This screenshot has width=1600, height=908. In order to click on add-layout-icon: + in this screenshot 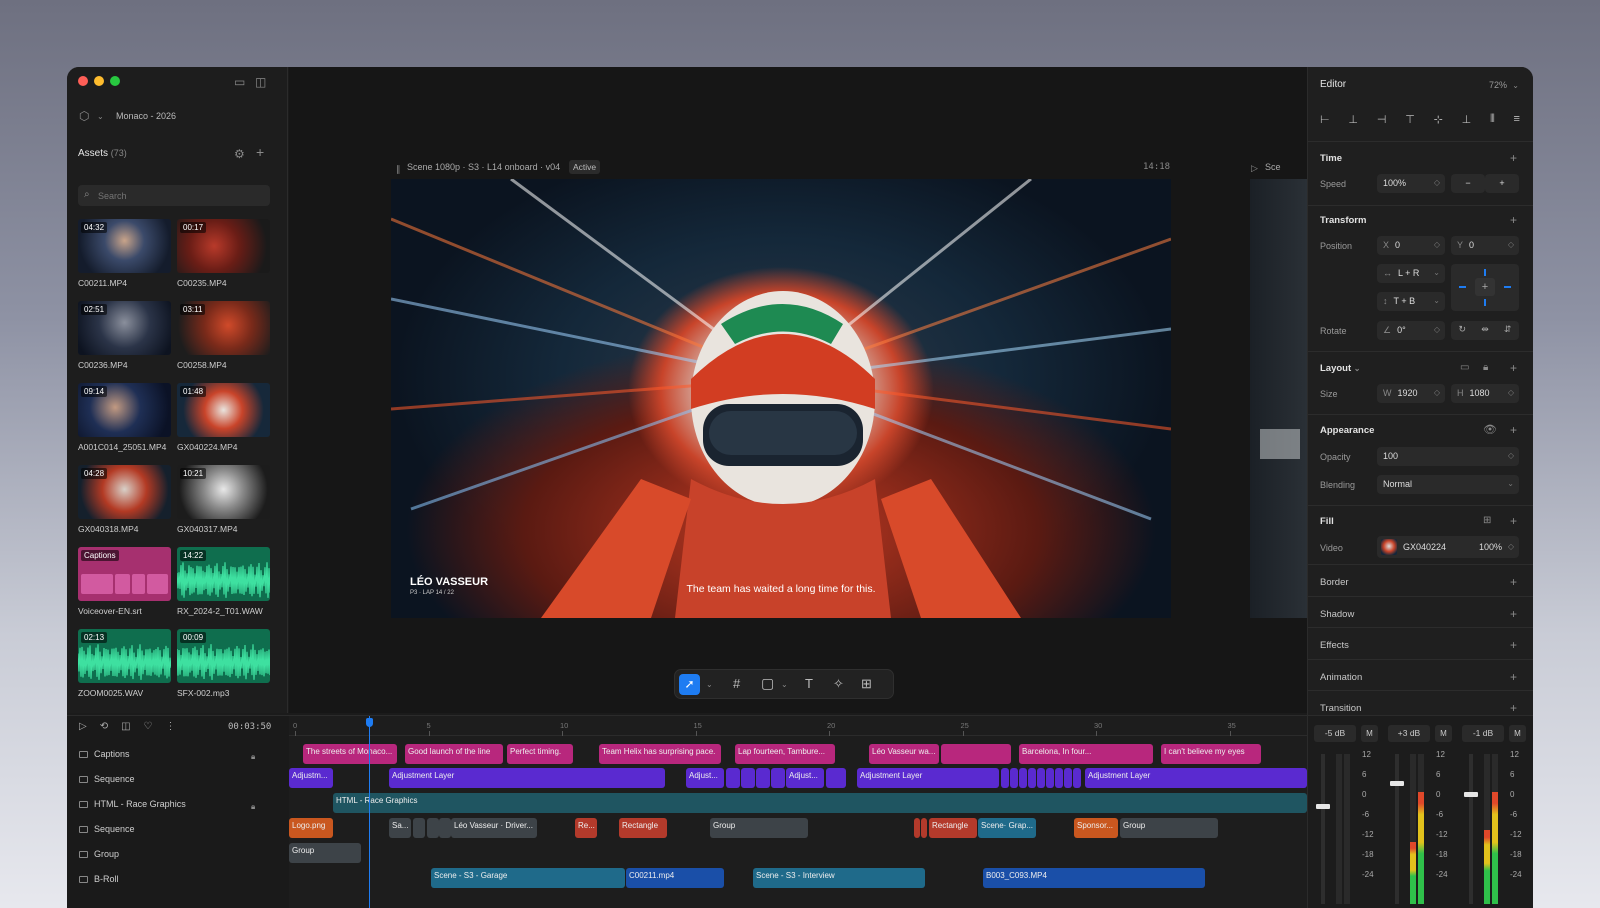, I will do `click(1513, 368)`.